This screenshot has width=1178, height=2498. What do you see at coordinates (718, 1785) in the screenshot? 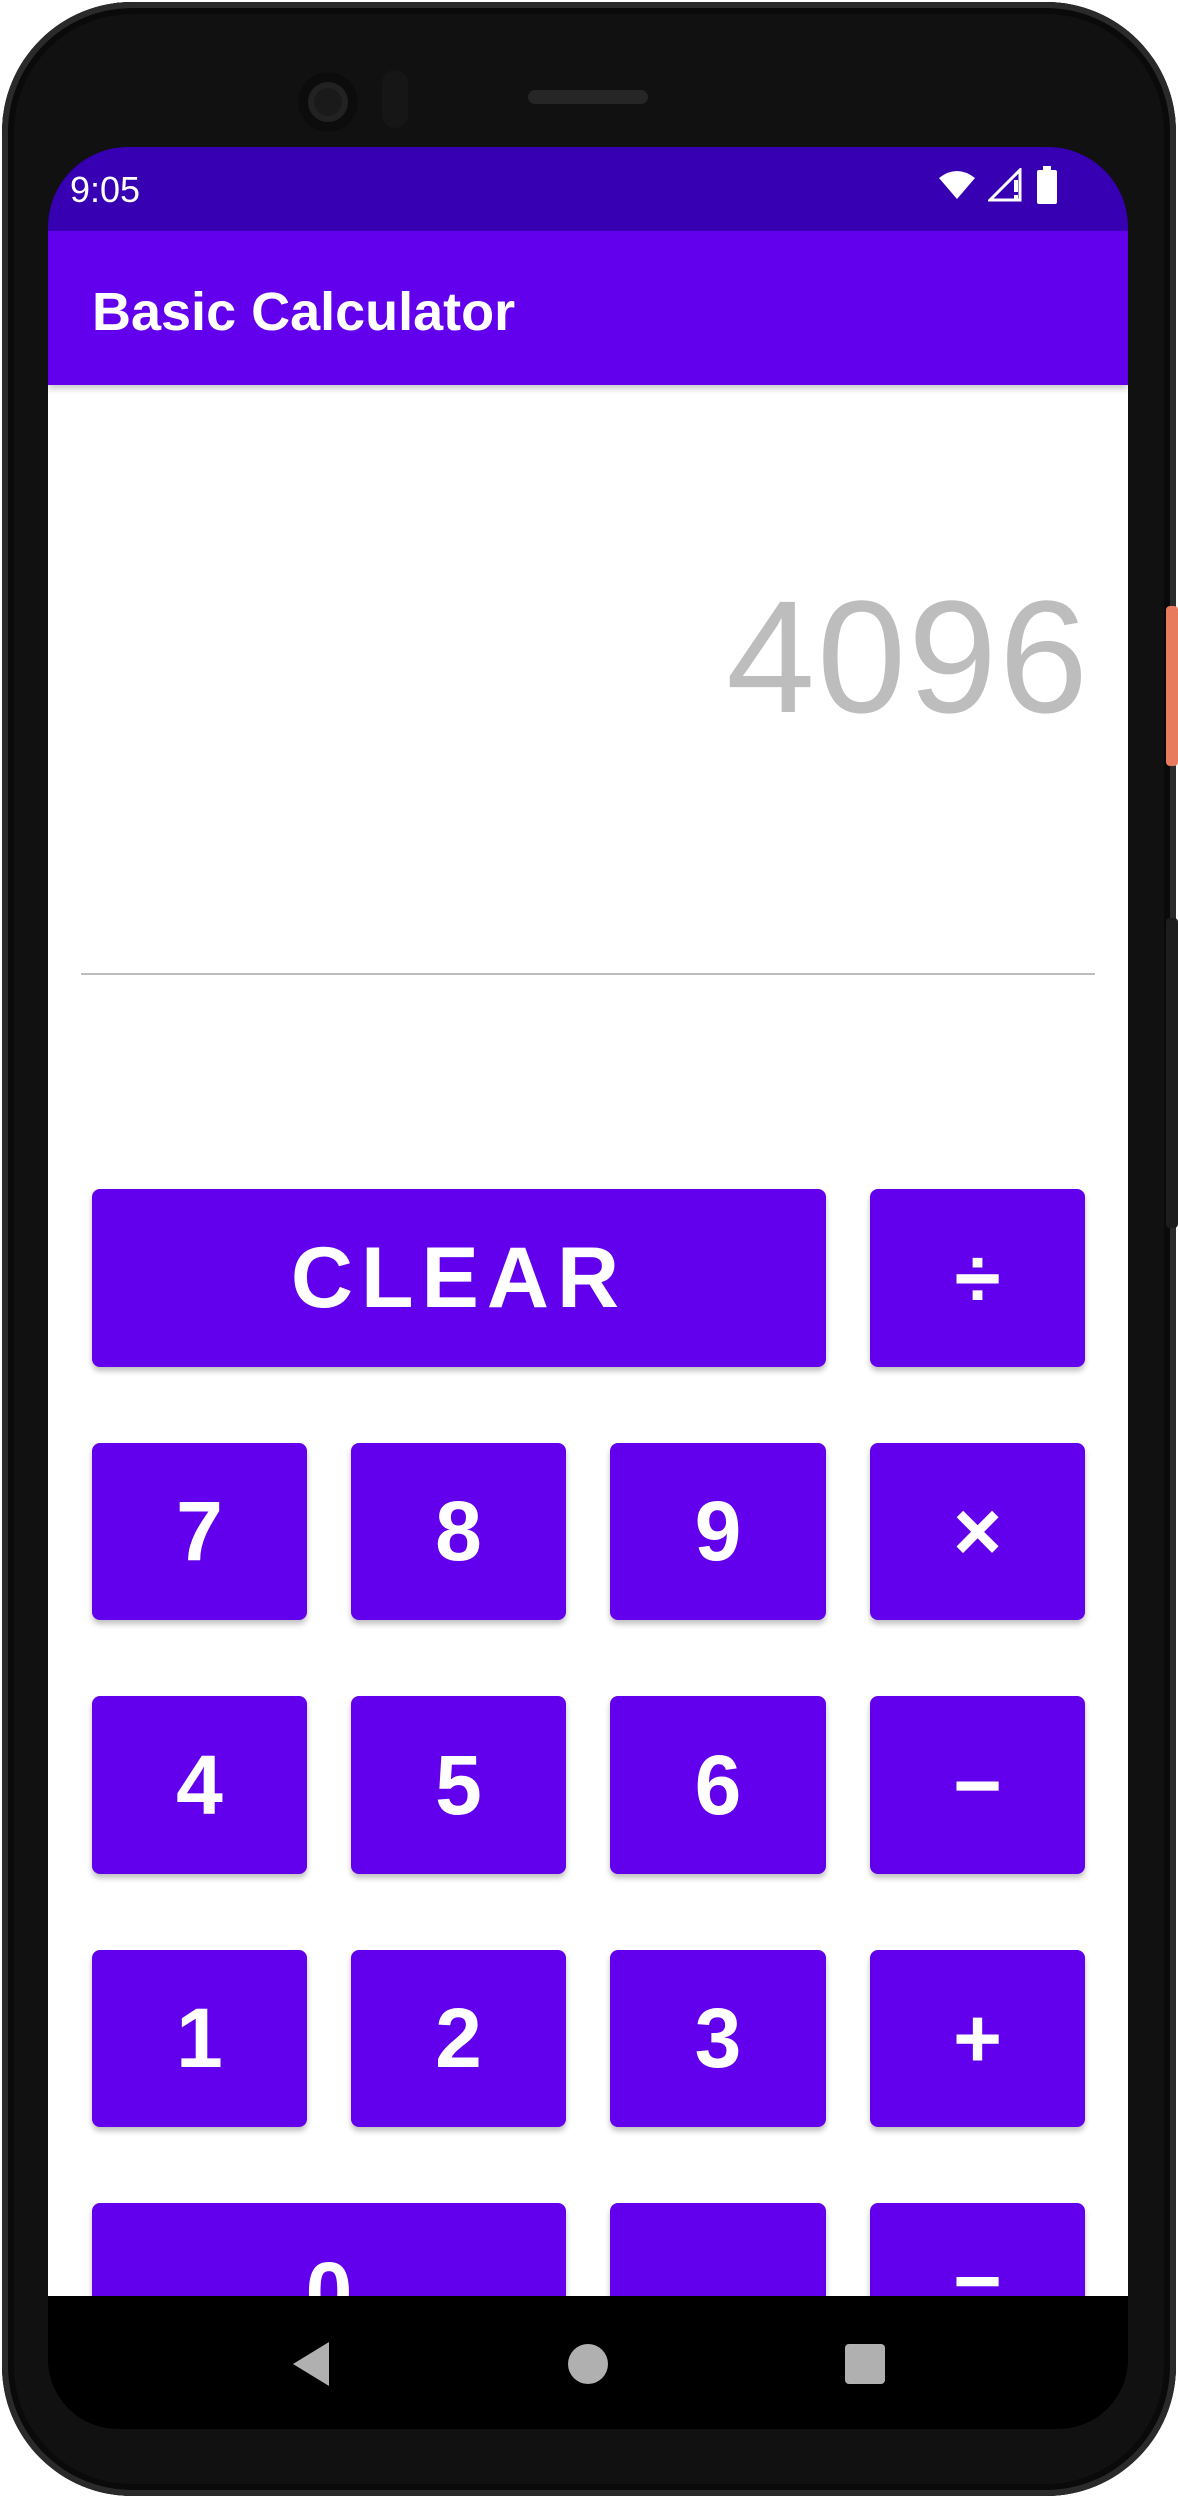
I see `digit-6-button: 6` at bounding box center [718, 1785].